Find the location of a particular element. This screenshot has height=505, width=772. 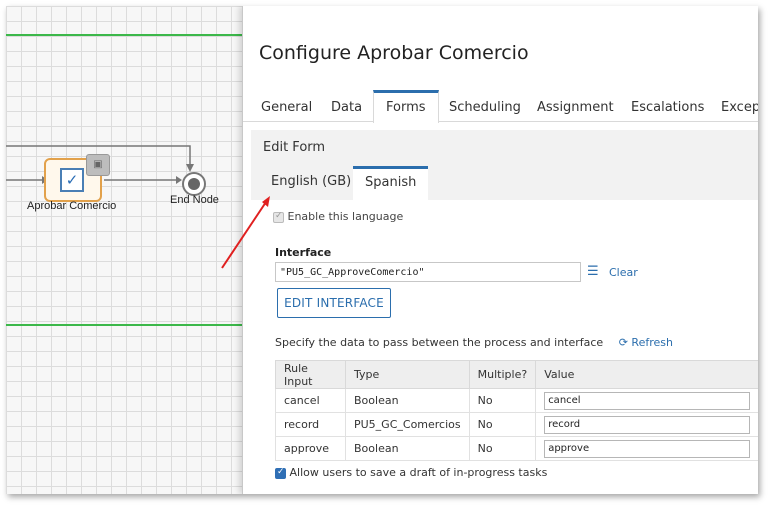

table-row: cancel Boolean No is located at coordinates (516, 400).